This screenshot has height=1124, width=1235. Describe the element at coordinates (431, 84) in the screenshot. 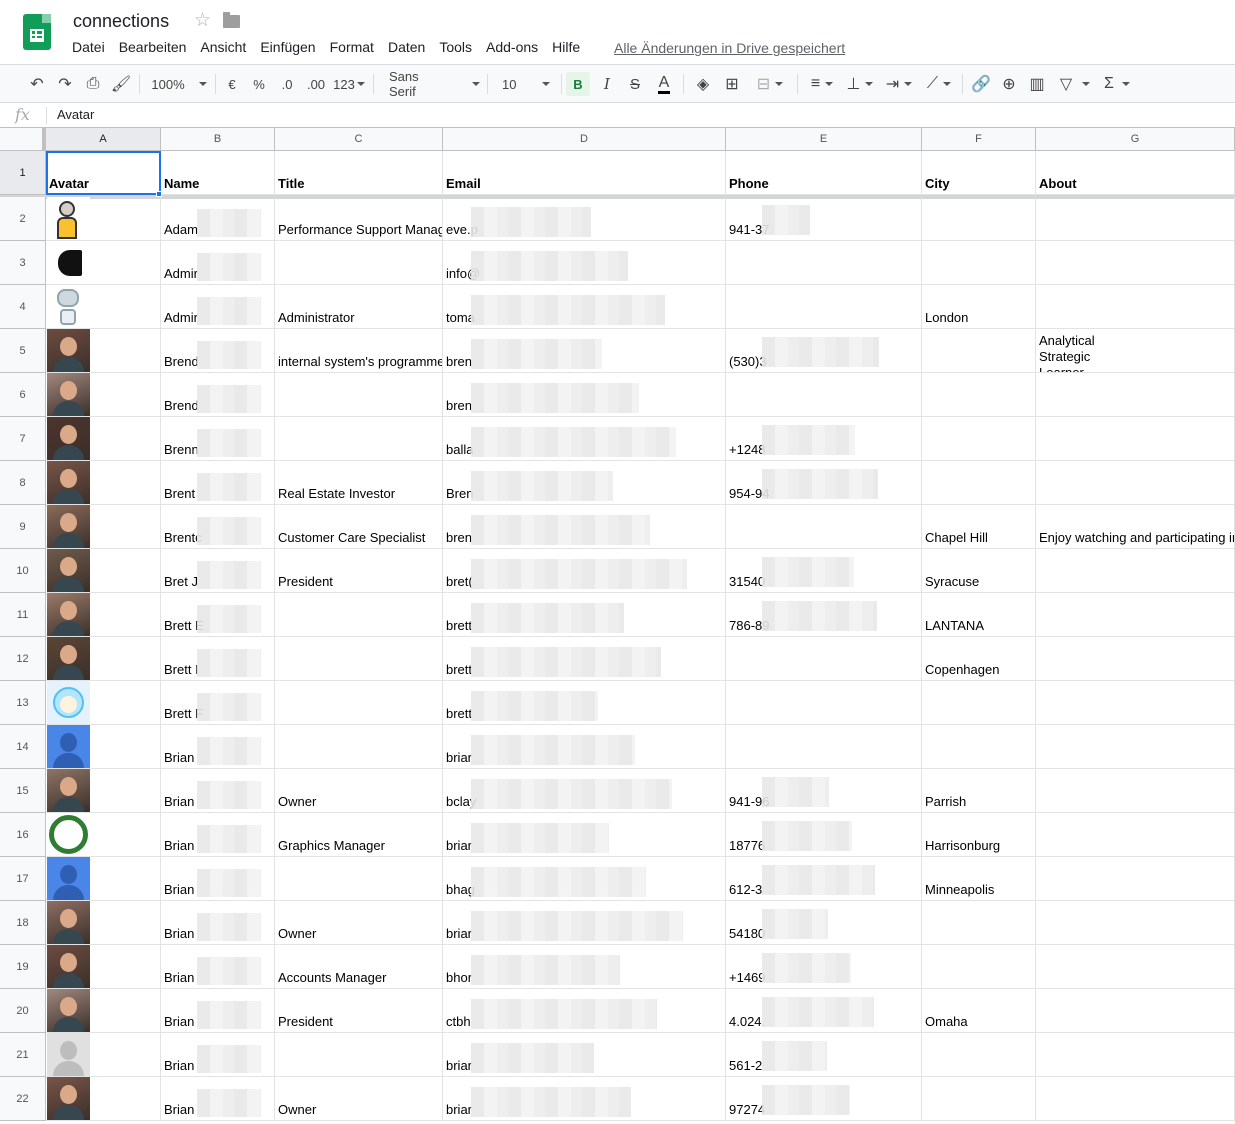

I see `font-select: Sans Serif` at that location.